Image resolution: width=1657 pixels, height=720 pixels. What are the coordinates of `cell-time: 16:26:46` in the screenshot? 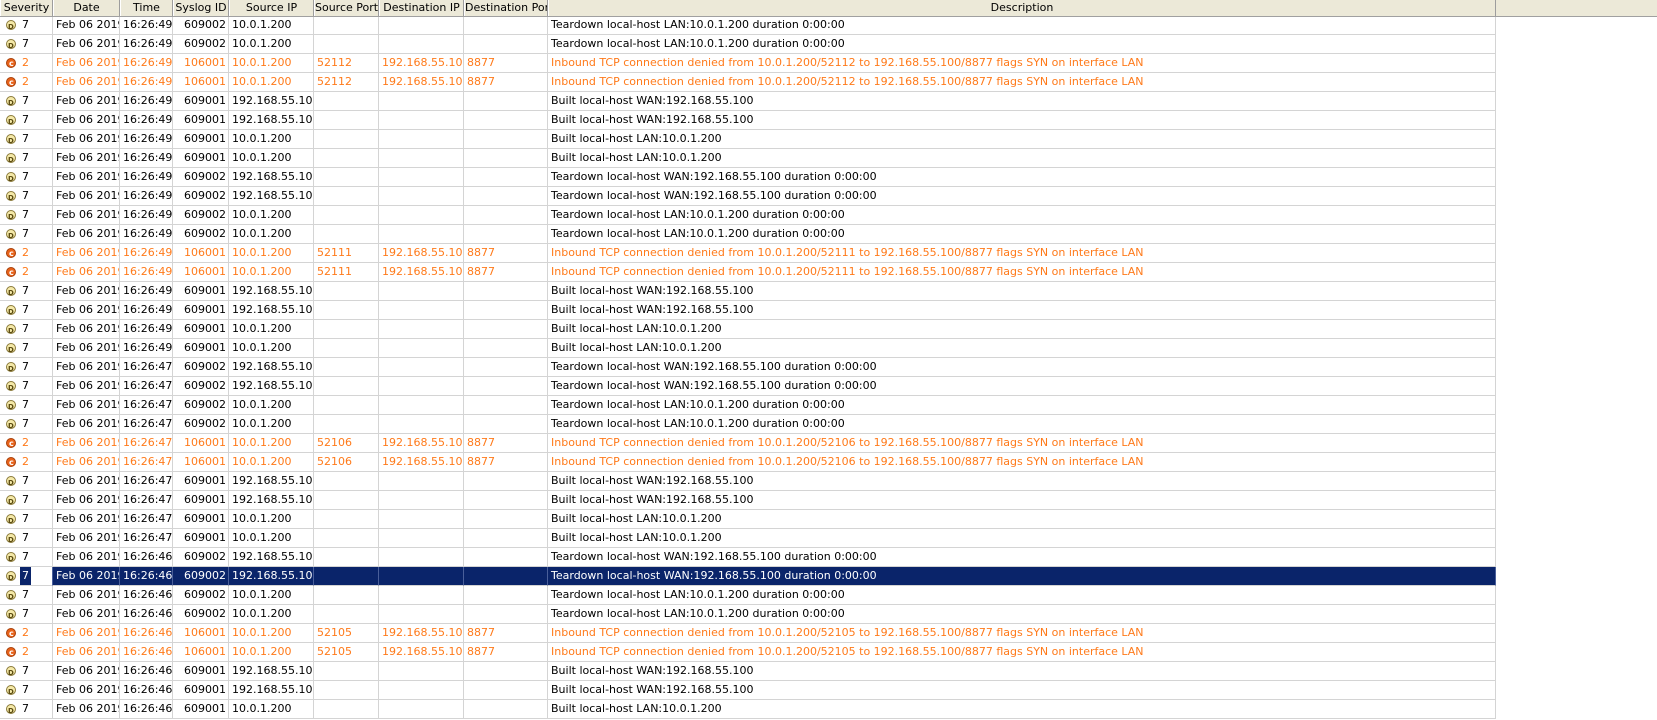 It's located at (146, 690).